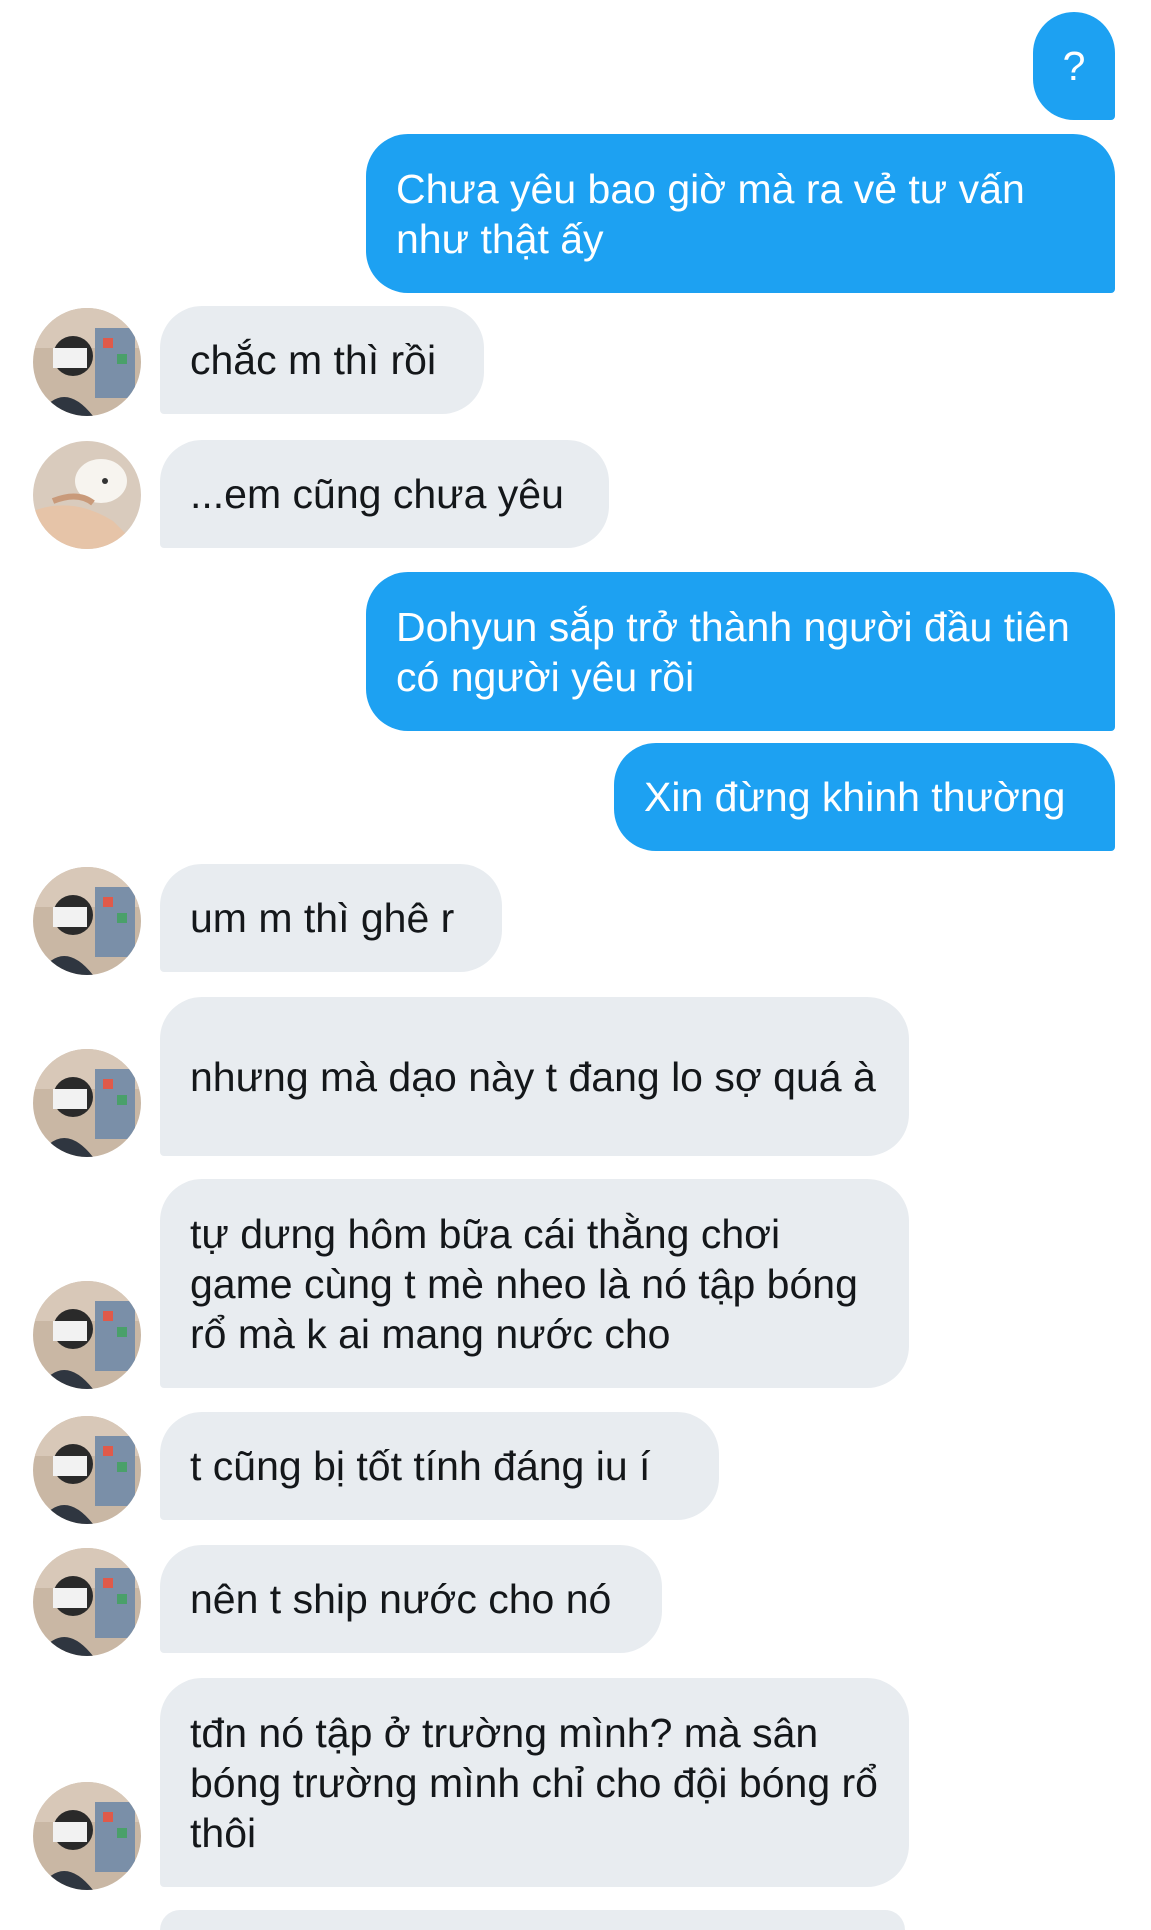  What do you see at coordinates (377, 494) in the screenshot?
I see `message-text: ...em cũng chưa yêu` at bounding box center [377, 494].